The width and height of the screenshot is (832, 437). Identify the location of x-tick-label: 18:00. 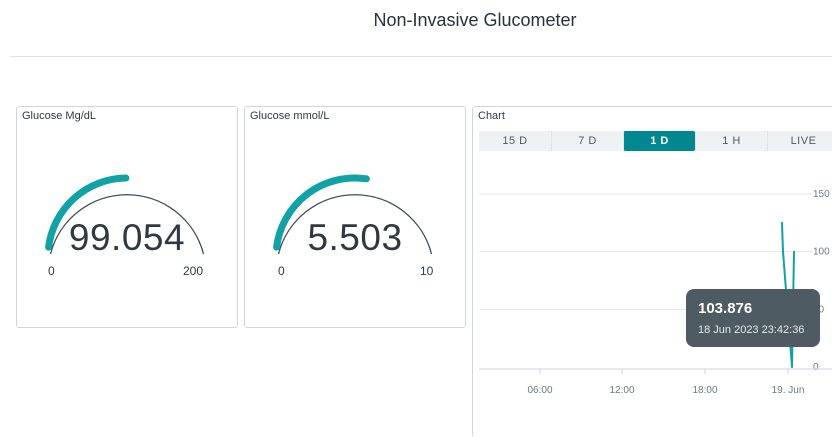
(704, 390).